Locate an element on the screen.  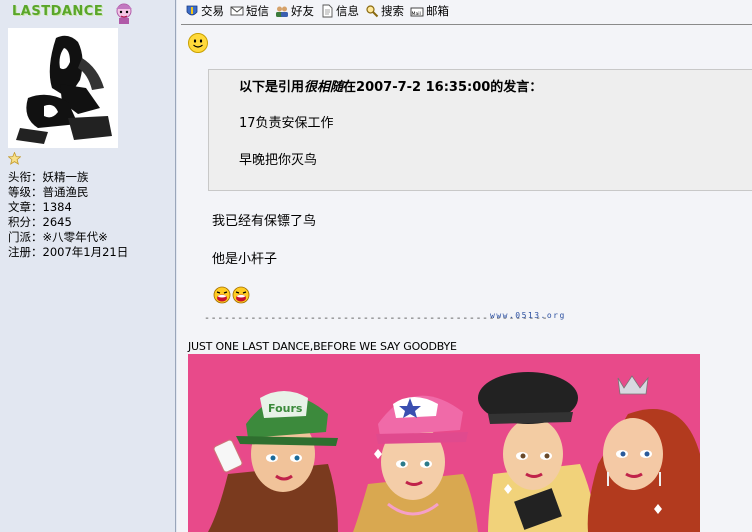
friends-icon is located at coordinates (282, 11).